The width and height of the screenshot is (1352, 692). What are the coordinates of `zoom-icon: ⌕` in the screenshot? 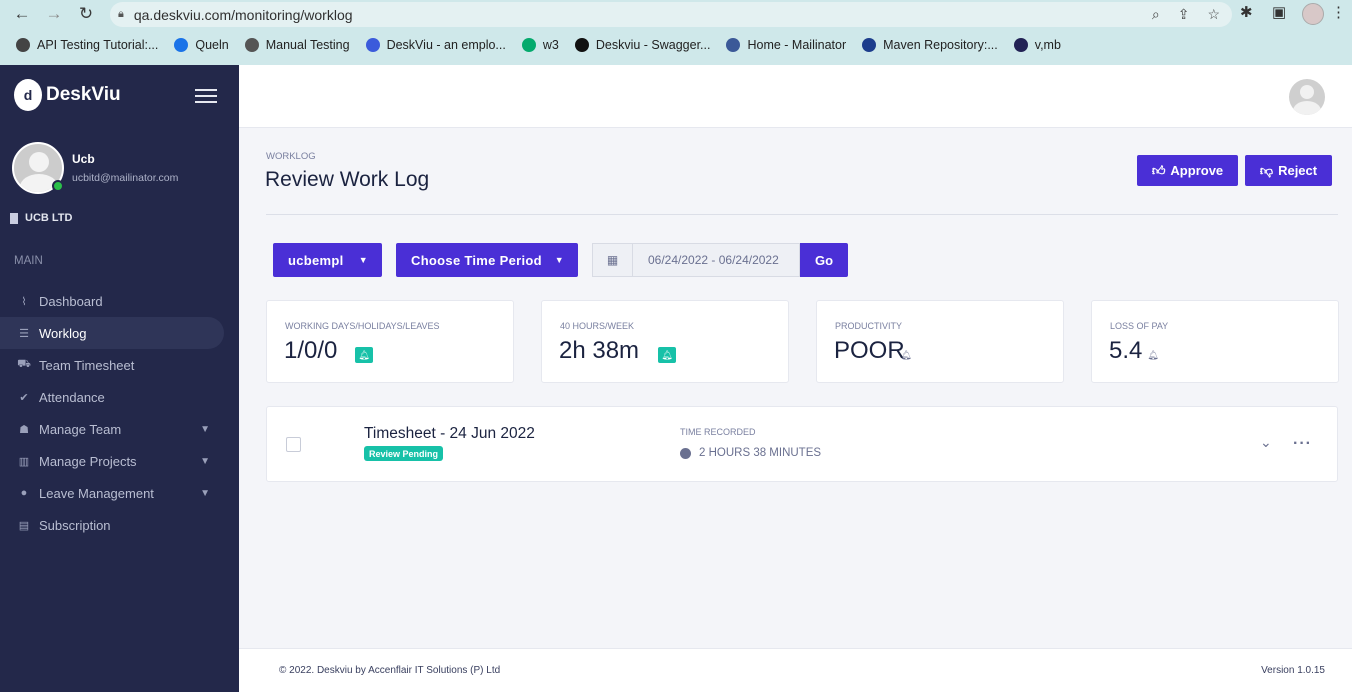 It's located at (1156, 14).